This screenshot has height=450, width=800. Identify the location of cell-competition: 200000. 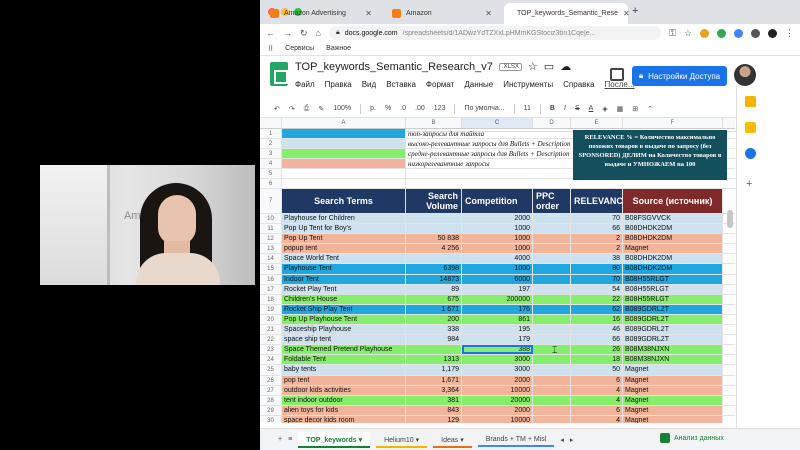
(497, 299).